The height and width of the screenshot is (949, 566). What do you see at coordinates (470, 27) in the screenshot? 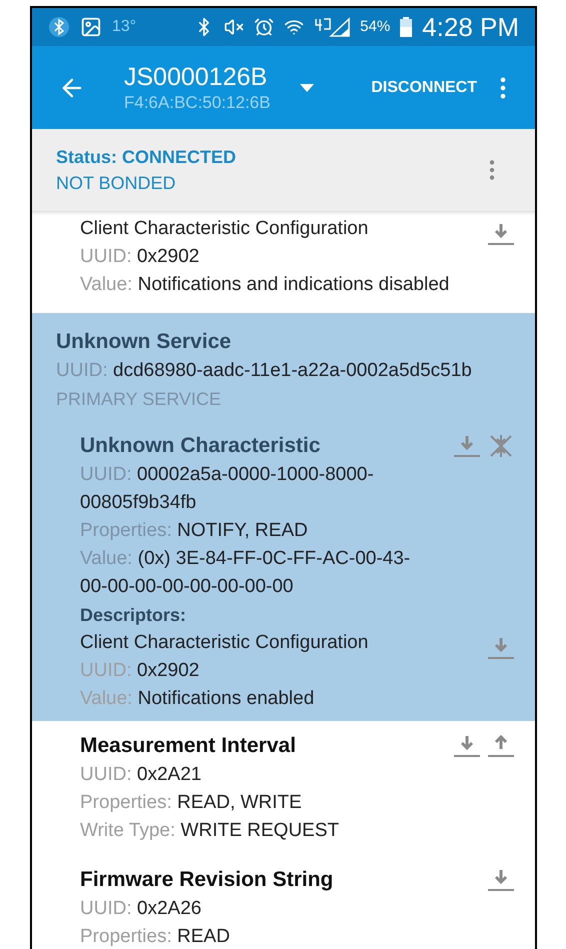
I see `clock: 4:28 PM` at bounding box center [470, 27].